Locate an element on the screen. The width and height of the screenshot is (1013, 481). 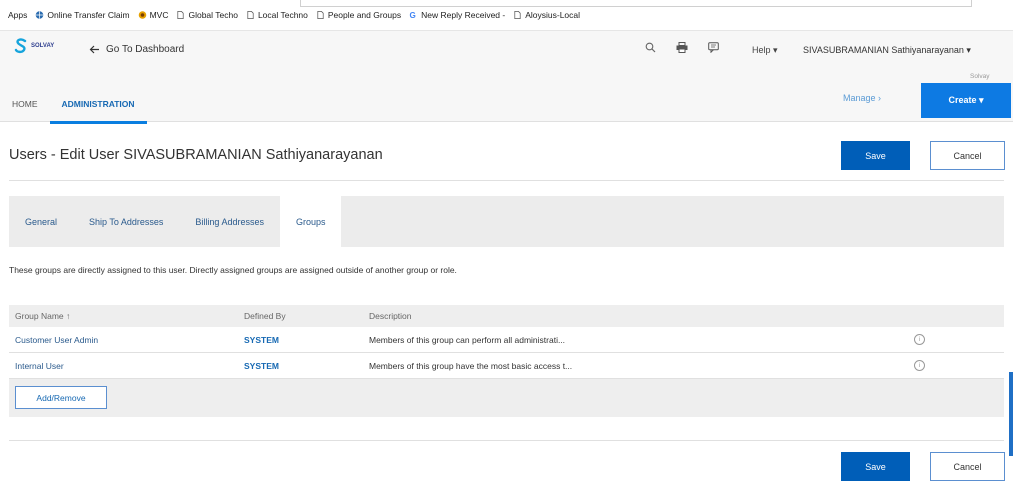
scroll-indicator is located at coordinates (1011, 414).